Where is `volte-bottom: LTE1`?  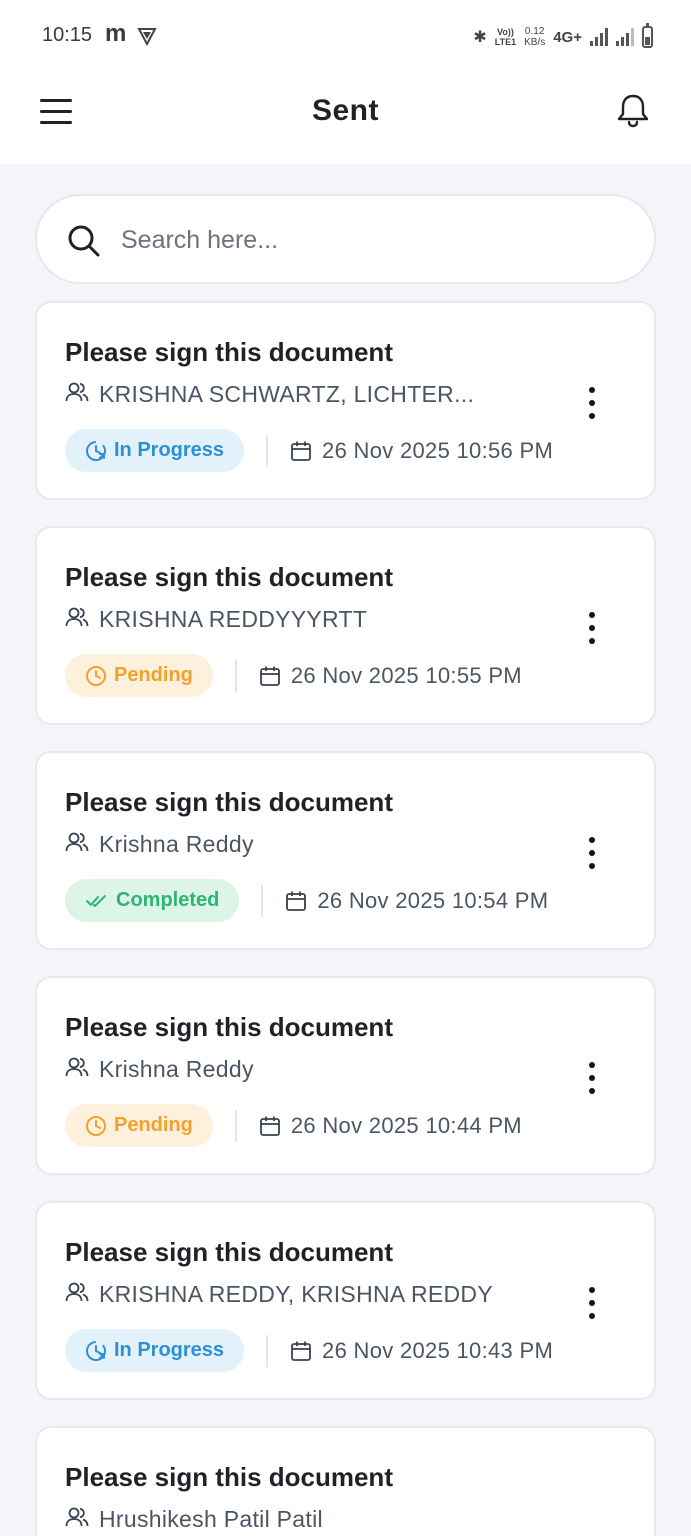 volte-bottom: LTE1 is located at coordinates (505, 42).